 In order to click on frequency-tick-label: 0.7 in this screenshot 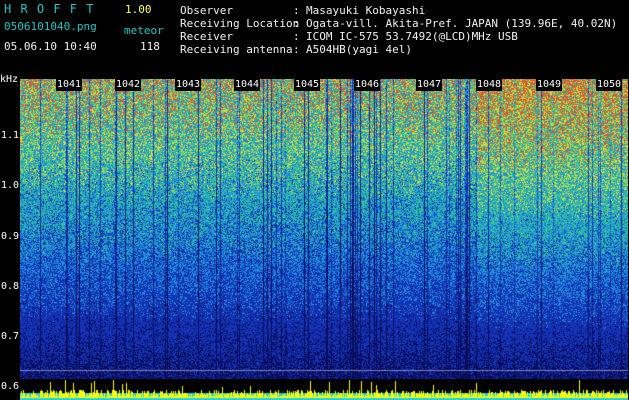, I will do `click(10, 336)`.